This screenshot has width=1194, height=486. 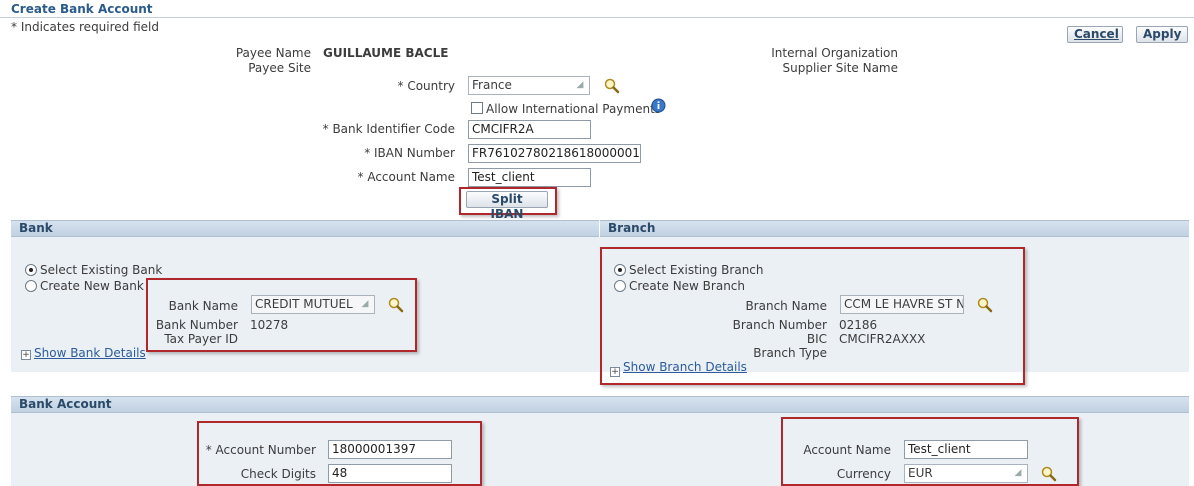 I want to click on payee-name-label: Payee Name, so click(x=273, y=53).